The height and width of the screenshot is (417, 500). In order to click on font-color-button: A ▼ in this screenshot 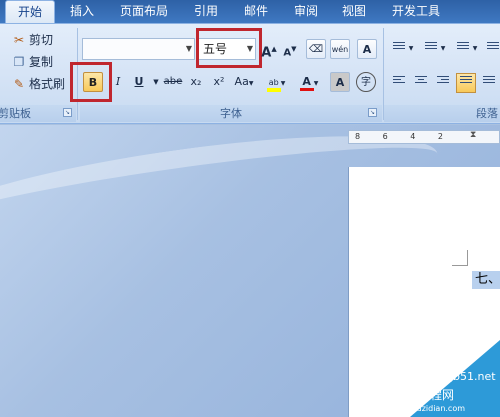, I will do `click(309, 82)`.